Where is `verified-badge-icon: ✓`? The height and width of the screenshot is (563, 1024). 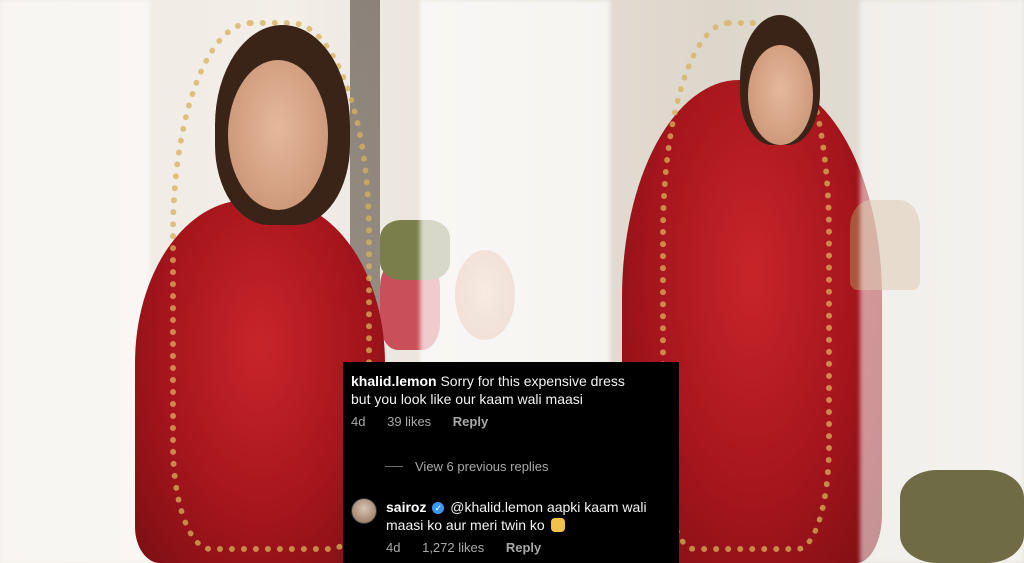
verified-badge-icon: ✓ is located at coordinates (438, 508).